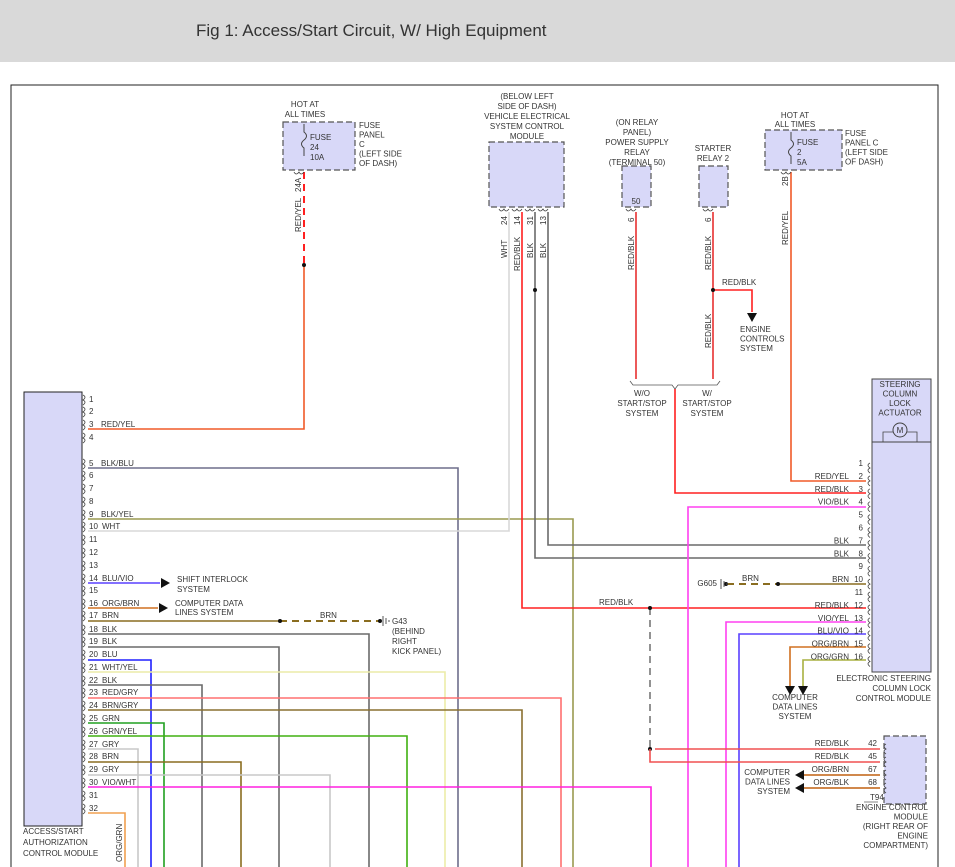 The image size is (955, 867). Describe the element at coordinates (193, 589) in the screenshot. I see `shift-interlock-label: SYSTEM` at that location.